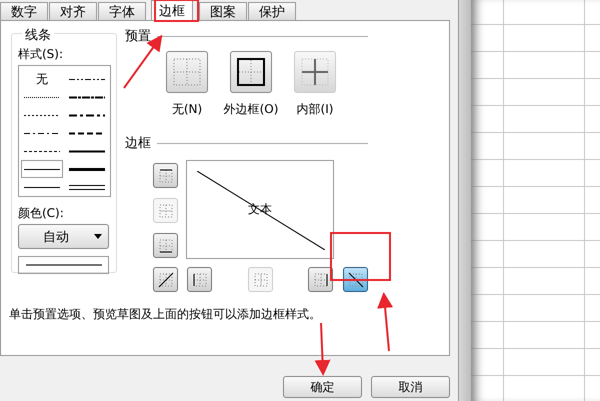 The width and height of the screenshot is (600, 401). Describe the element at coordinates (41, 79) in the screenshot. I see `line-style-option: 无` at that location.